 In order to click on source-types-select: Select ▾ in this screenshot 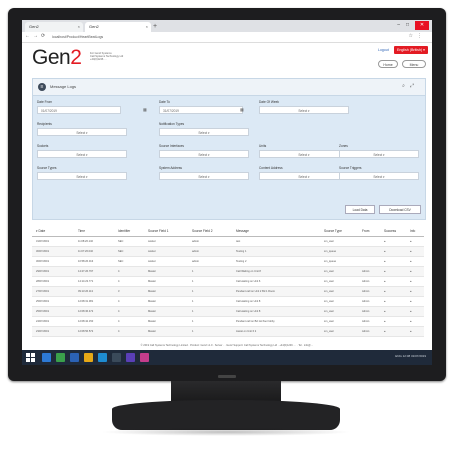, I will do `click(82, 176)`.